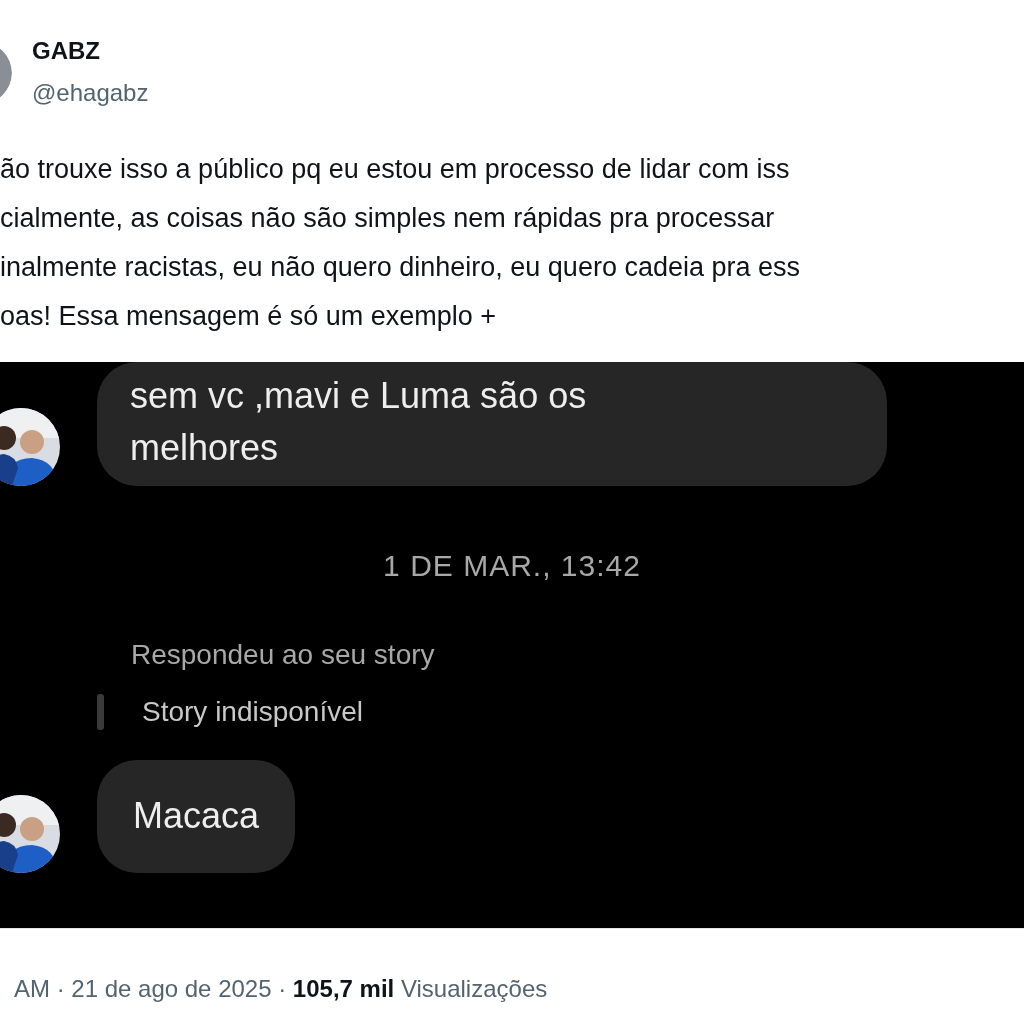  What do you see at coordinates (492, 424) in the screenshot?
I see `message-bubble: sem vc ,mavi e Luma são os melhores` at bounding box center [492, 424].